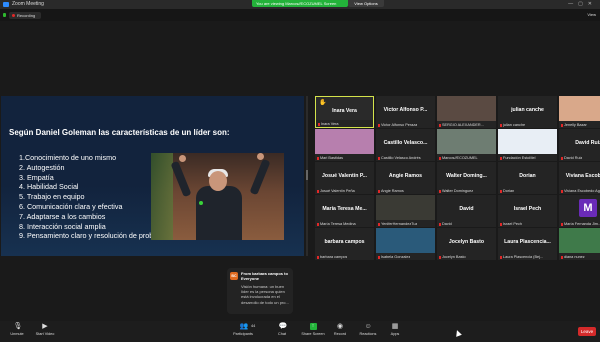  What do you see at coordinates (466, 244) in the screenshot?
I see `participant-tile: Jocelyn Basto Jocelyn Basto` at bounding box center [466, 244].